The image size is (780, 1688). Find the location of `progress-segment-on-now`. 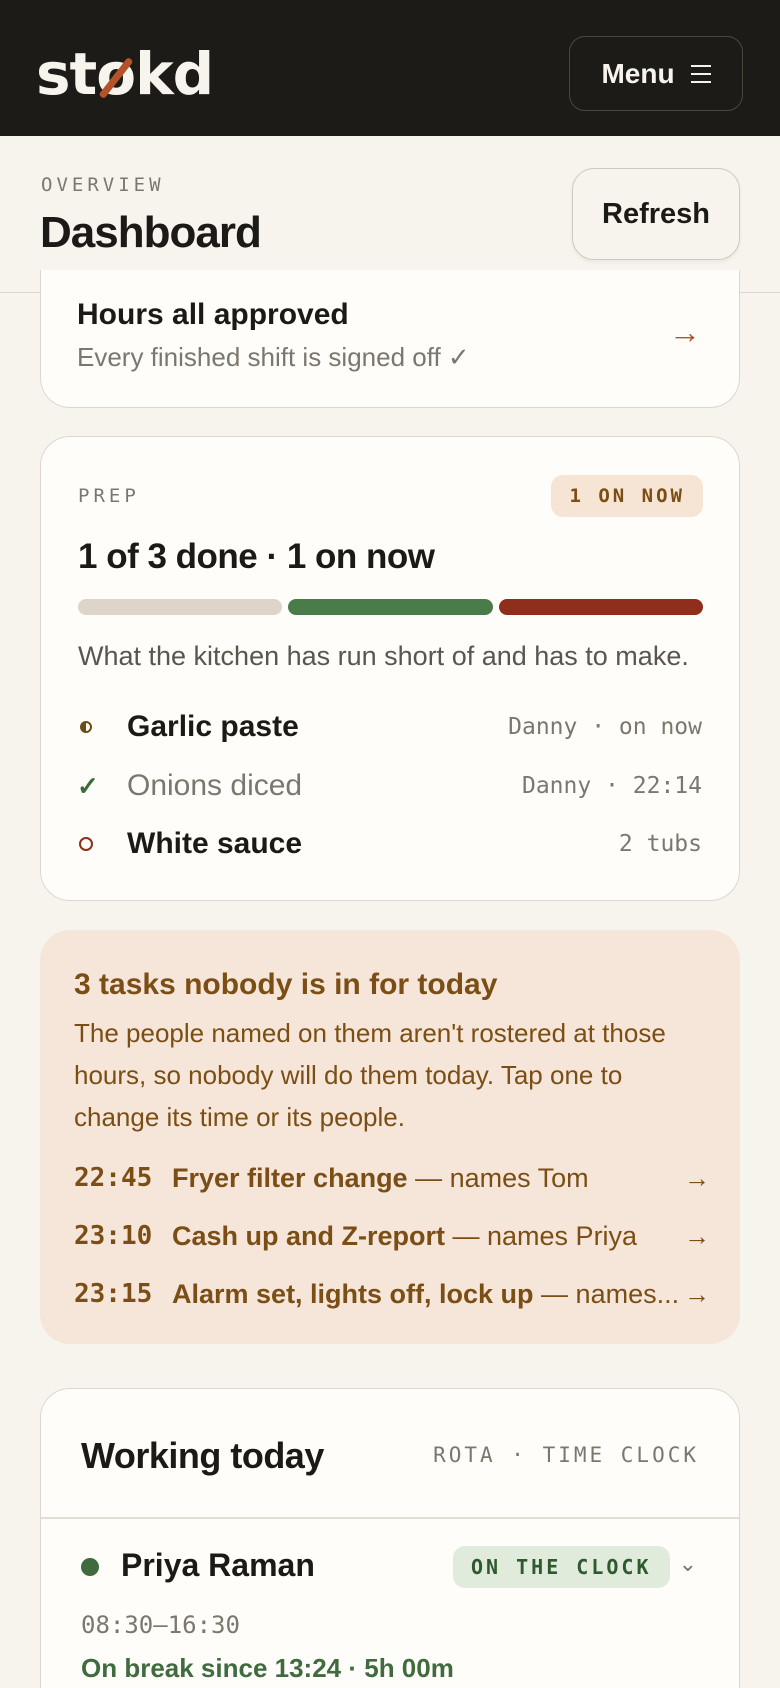

progress-segment-on-now is located at coordinates (600, 607).